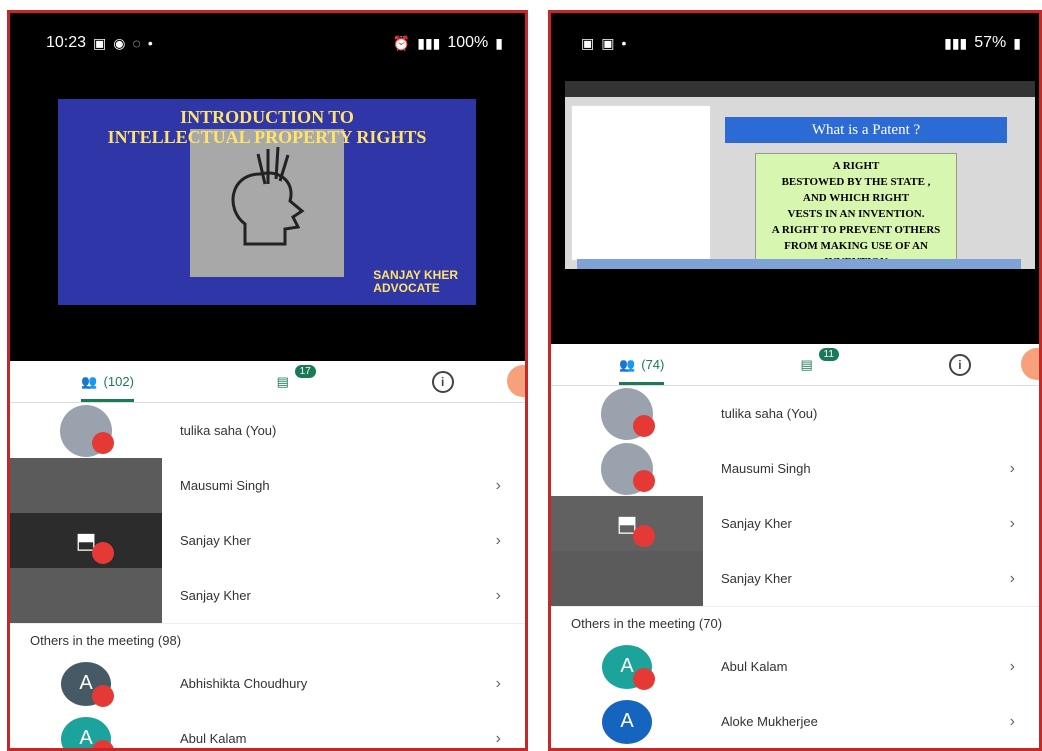 The width and height of the screenshot is (1042, 751). What do you see at coordinates (769, 721) in the screenshot?
I see `participant-name: Aloke Mukherjee` at bounding box center [769, 721].